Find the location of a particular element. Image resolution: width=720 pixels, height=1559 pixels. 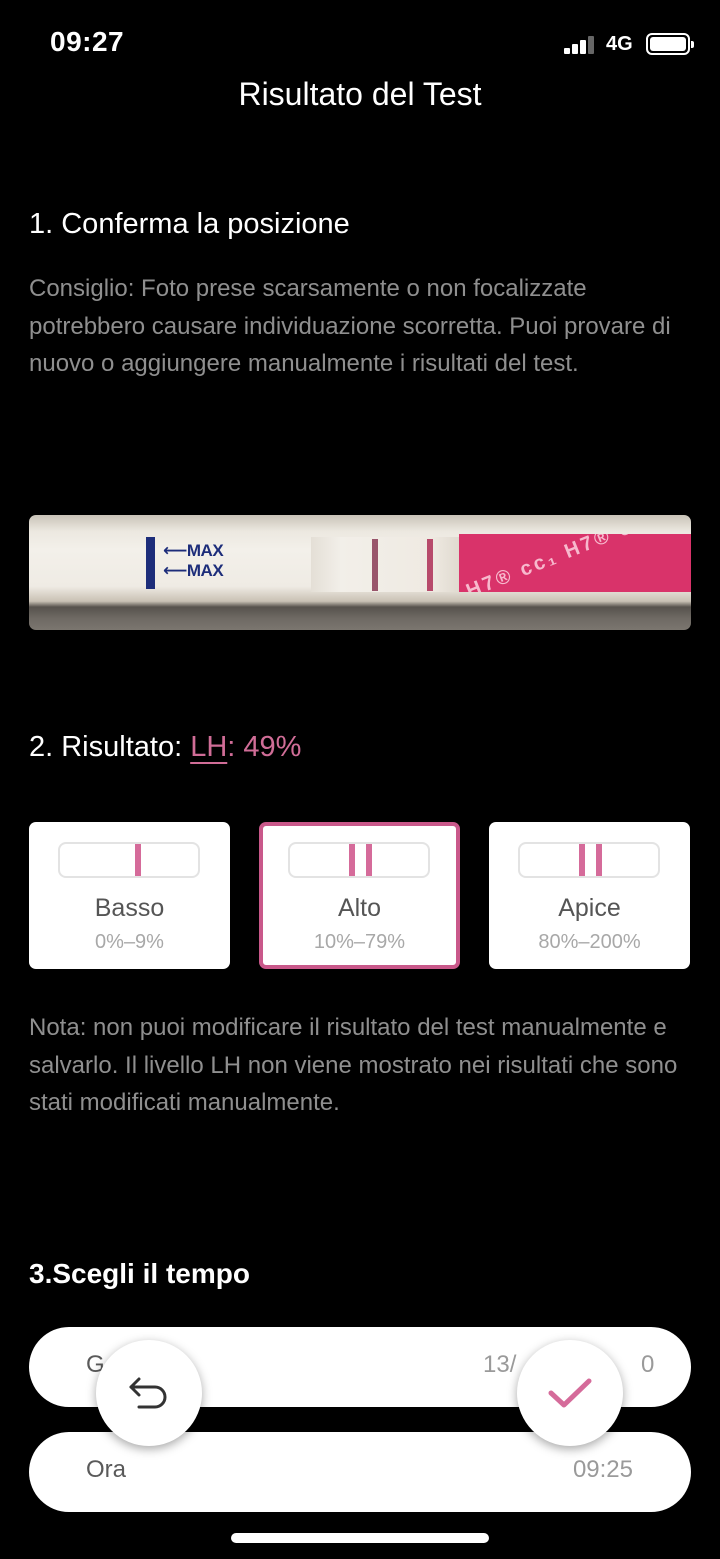

strip-result-window is located at coordinates (386, 564).